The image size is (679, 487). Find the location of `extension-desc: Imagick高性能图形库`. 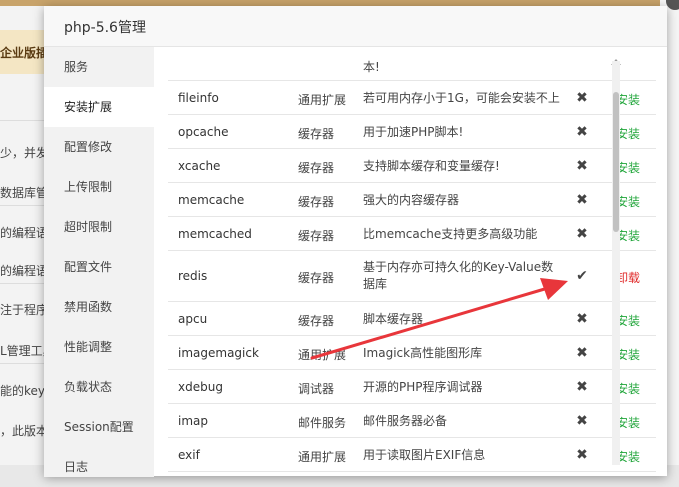

extension-desc: Imagick高性能图形库 is located at coordinates (423, 353).